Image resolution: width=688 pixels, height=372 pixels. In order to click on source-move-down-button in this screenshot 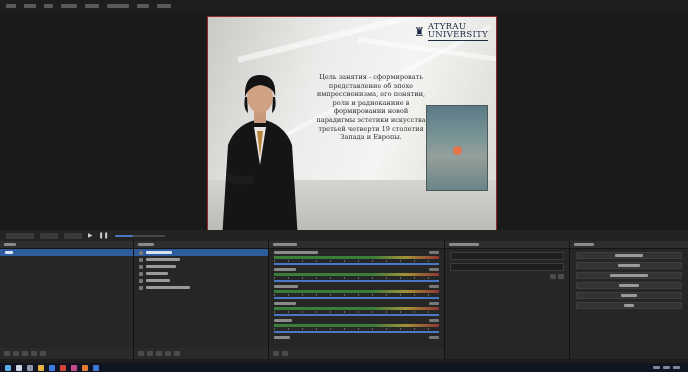, I will do `click(177, 353)`.